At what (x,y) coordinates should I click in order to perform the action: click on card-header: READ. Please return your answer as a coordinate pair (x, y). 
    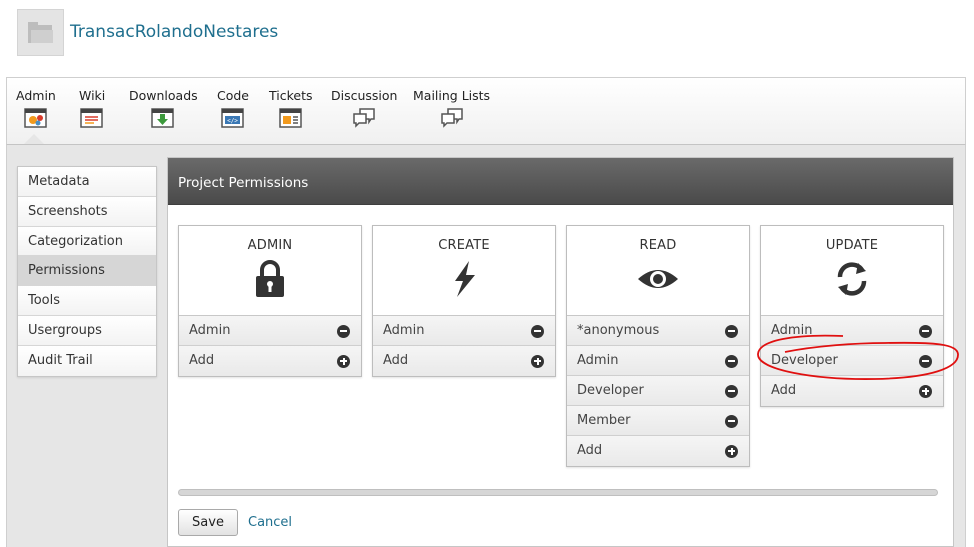
    Looking at the image, I should click on (658, 271).